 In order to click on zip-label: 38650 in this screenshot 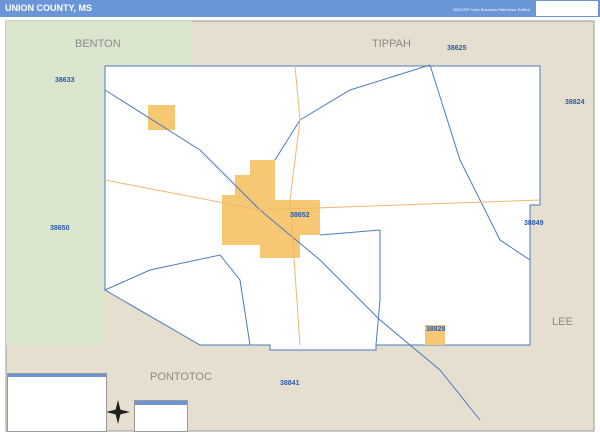, I will do `click(60, 228)`.